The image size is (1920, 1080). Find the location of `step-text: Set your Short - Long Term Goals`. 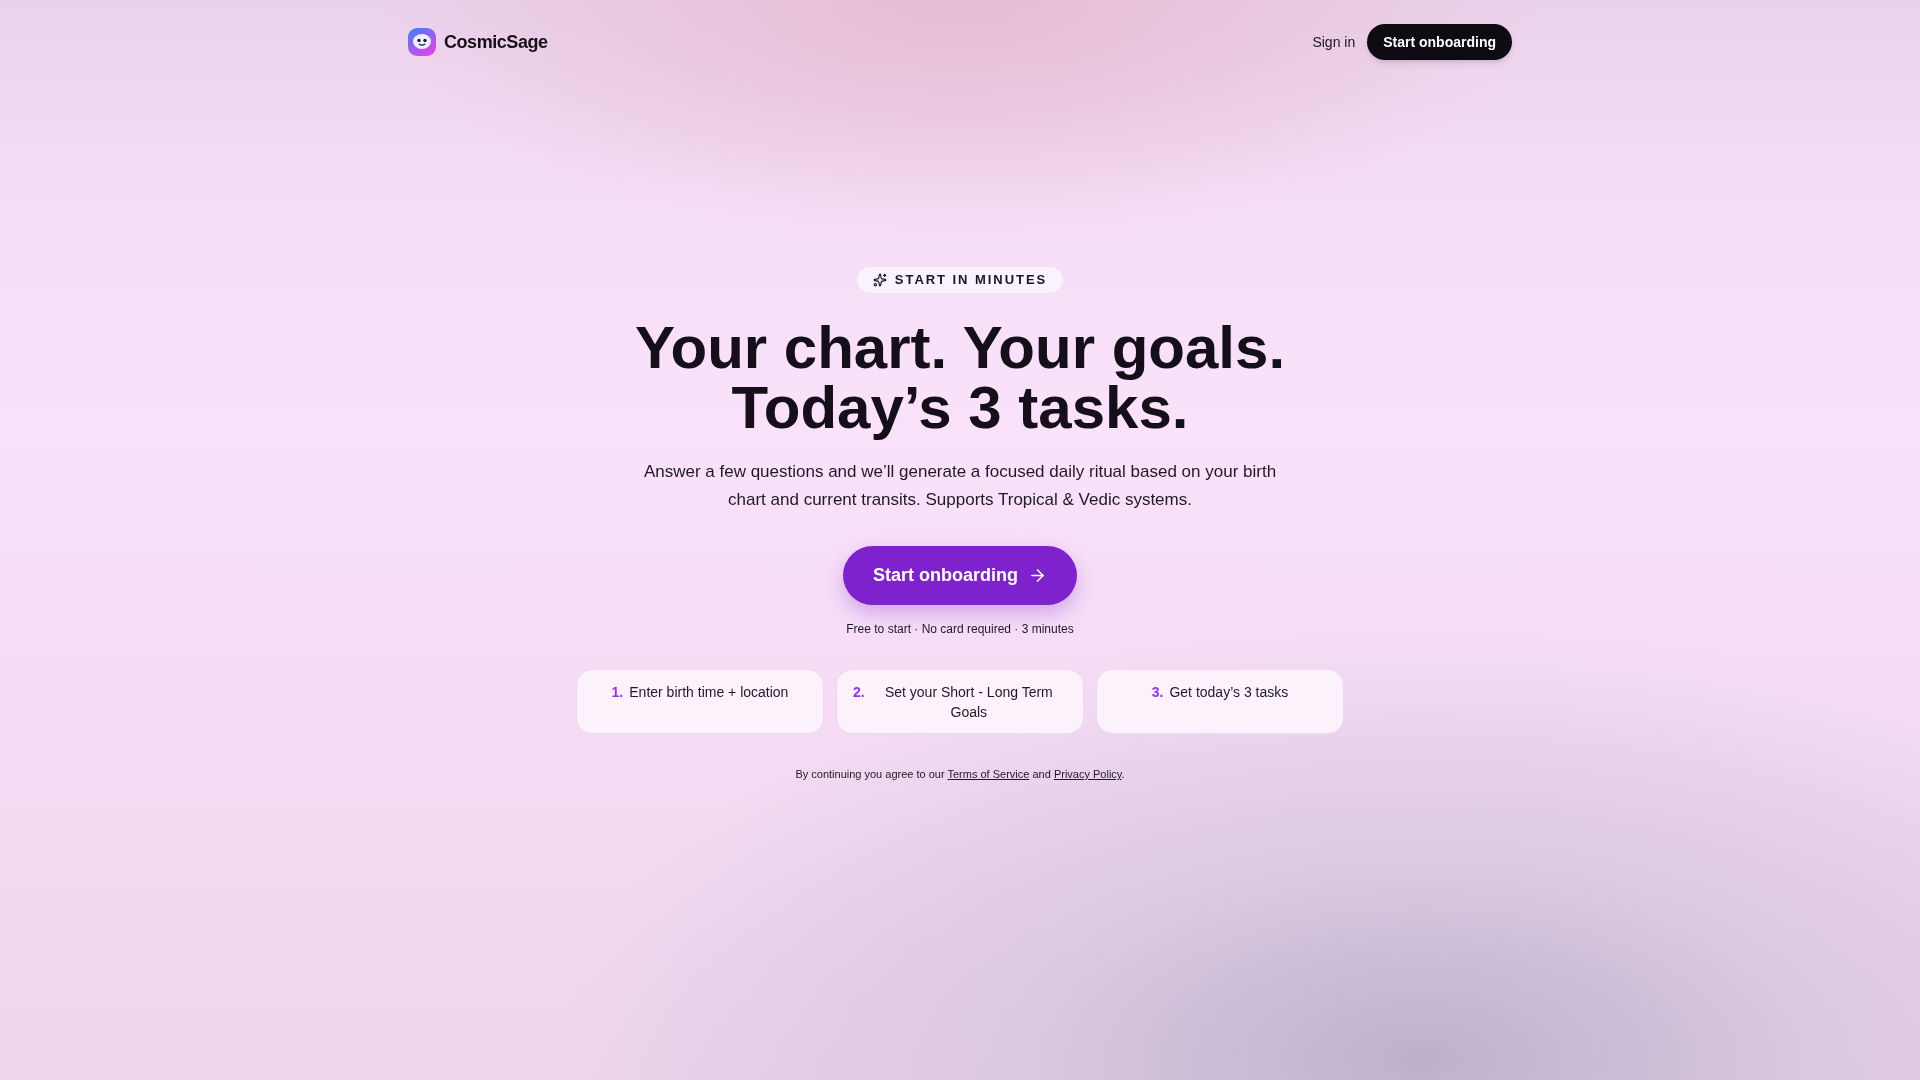

step-text: Set your Short - Long Term Goals is located at coordinates (968, 702).